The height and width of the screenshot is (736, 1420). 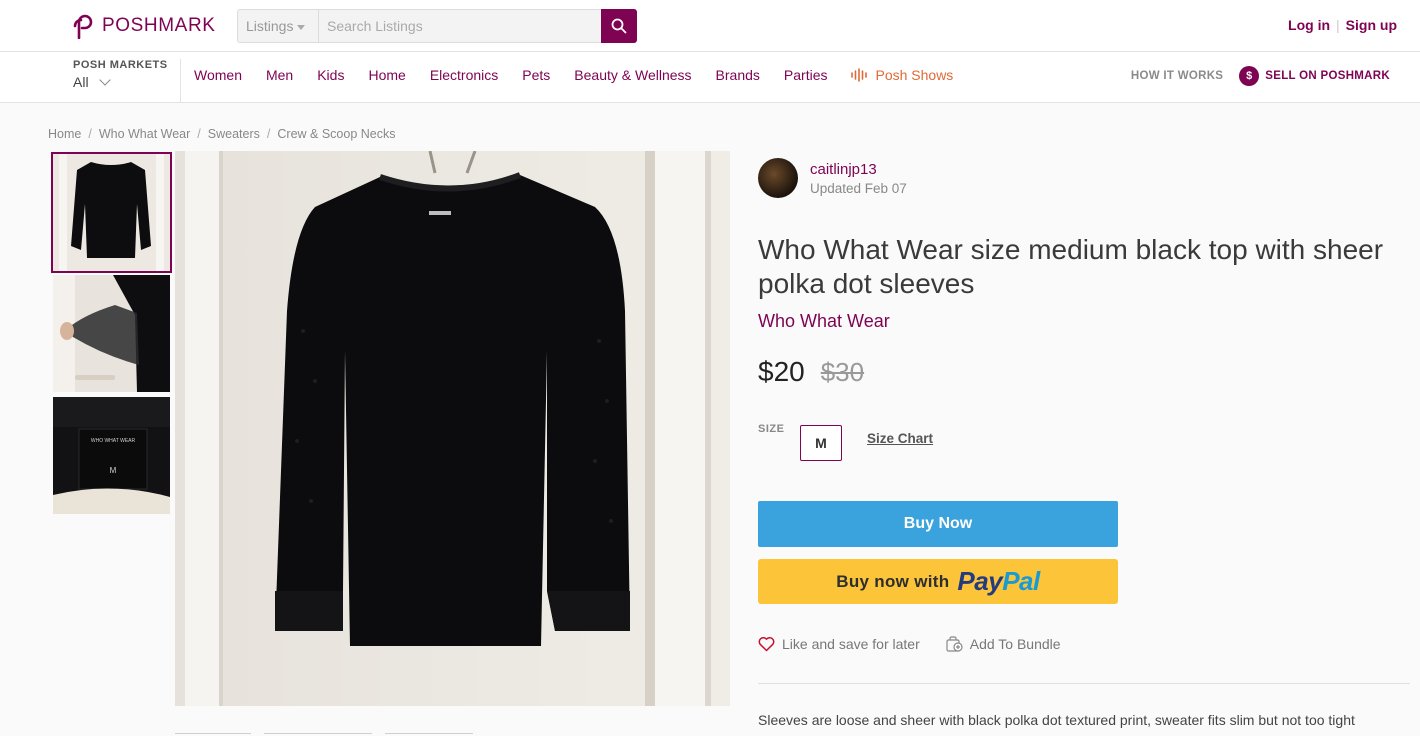 I want to click on nav-item-parties: Parties, so click(x=806, y=75).